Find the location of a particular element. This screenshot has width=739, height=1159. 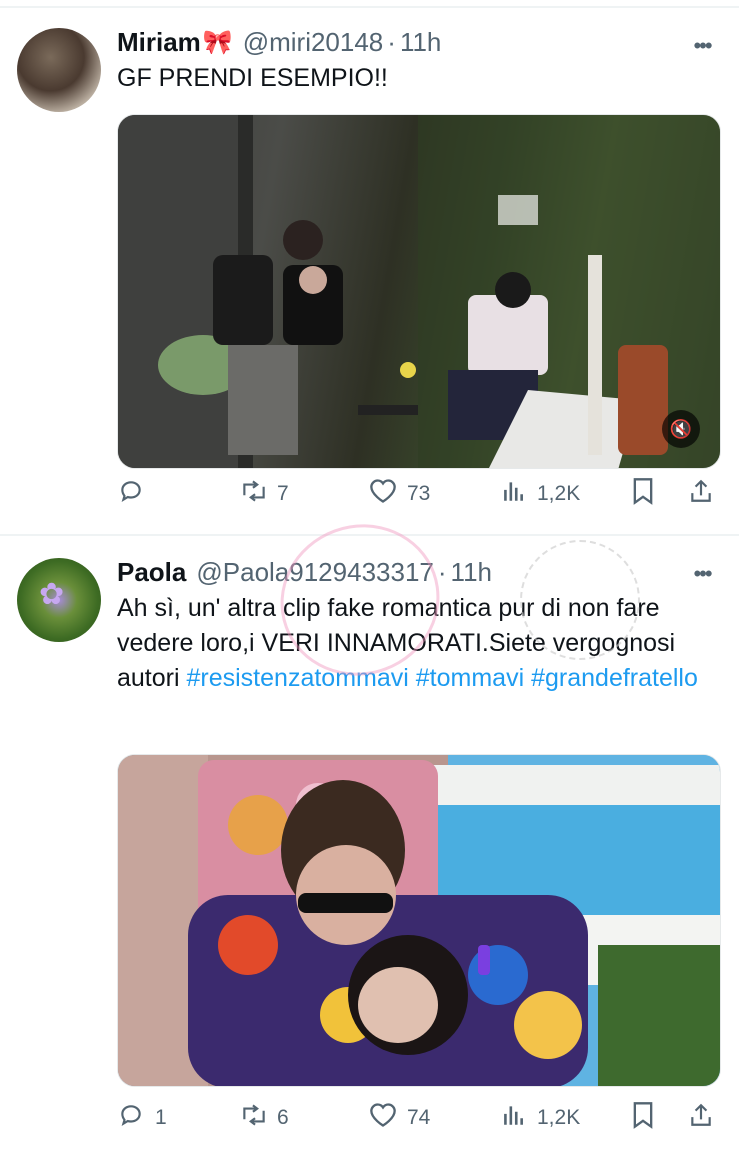

flower-icon: ✿ is located at coordinates (52, 594).